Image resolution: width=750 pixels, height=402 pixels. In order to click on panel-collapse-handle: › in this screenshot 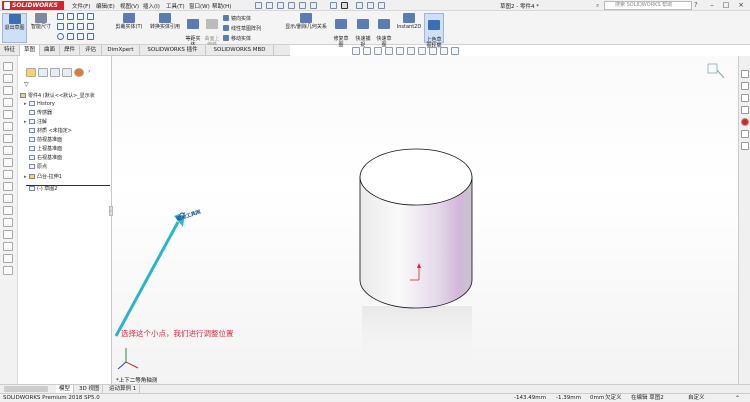, I will do `click(111, 211)`.